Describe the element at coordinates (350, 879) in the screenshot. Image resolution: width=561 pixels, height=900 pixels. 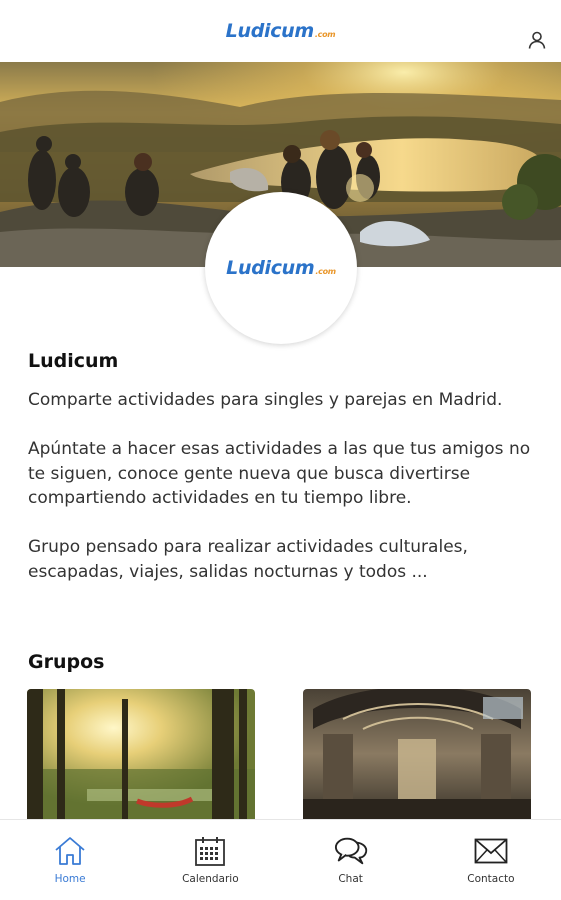
I see `nav-chat-label: Chat` at that location.